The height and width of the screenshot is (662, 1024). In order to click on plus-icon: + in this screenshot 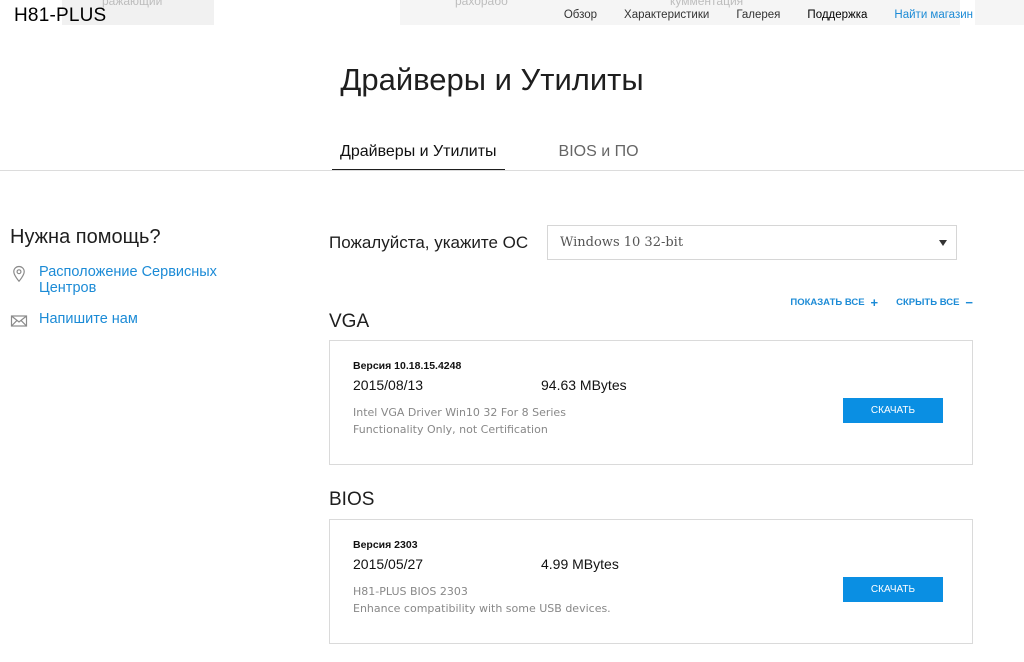, I will do `click(874, 302)`.